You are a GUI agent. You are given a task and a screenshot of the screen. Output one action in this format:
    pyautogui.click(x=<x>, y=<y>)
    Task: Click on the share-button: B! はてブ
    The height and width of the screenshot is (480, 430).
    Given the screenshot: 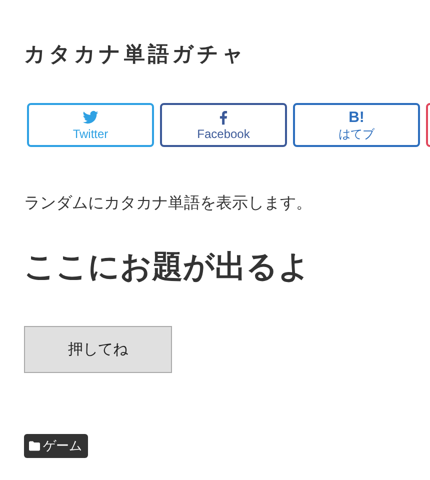 What is the action you would take?
    pyautogui.click(x=356, y=125)
    